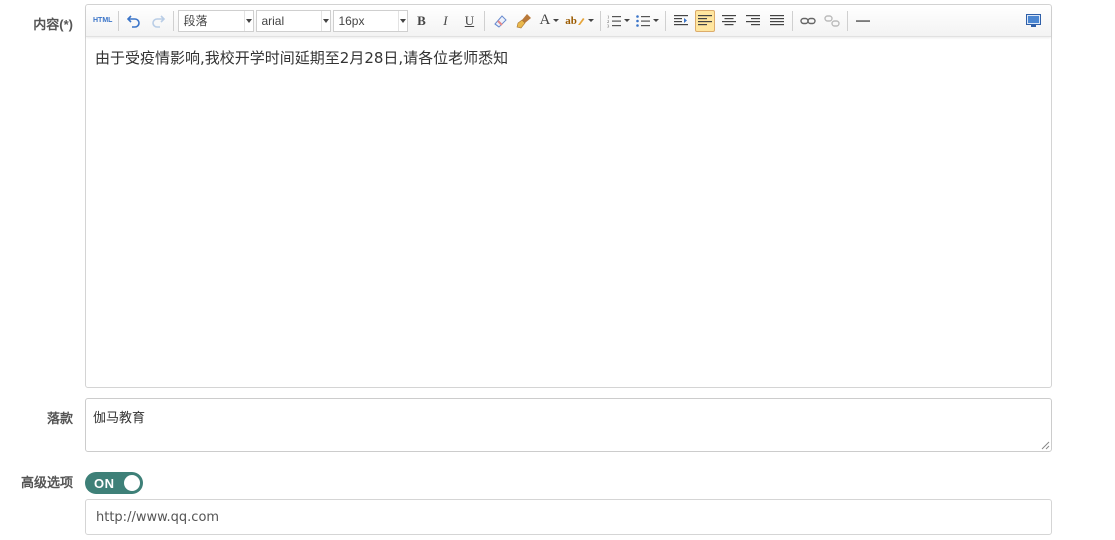 This screenshot has height=540, width=1115. I want to click on advanced-options-label: 高级选项, so click(46, 482).